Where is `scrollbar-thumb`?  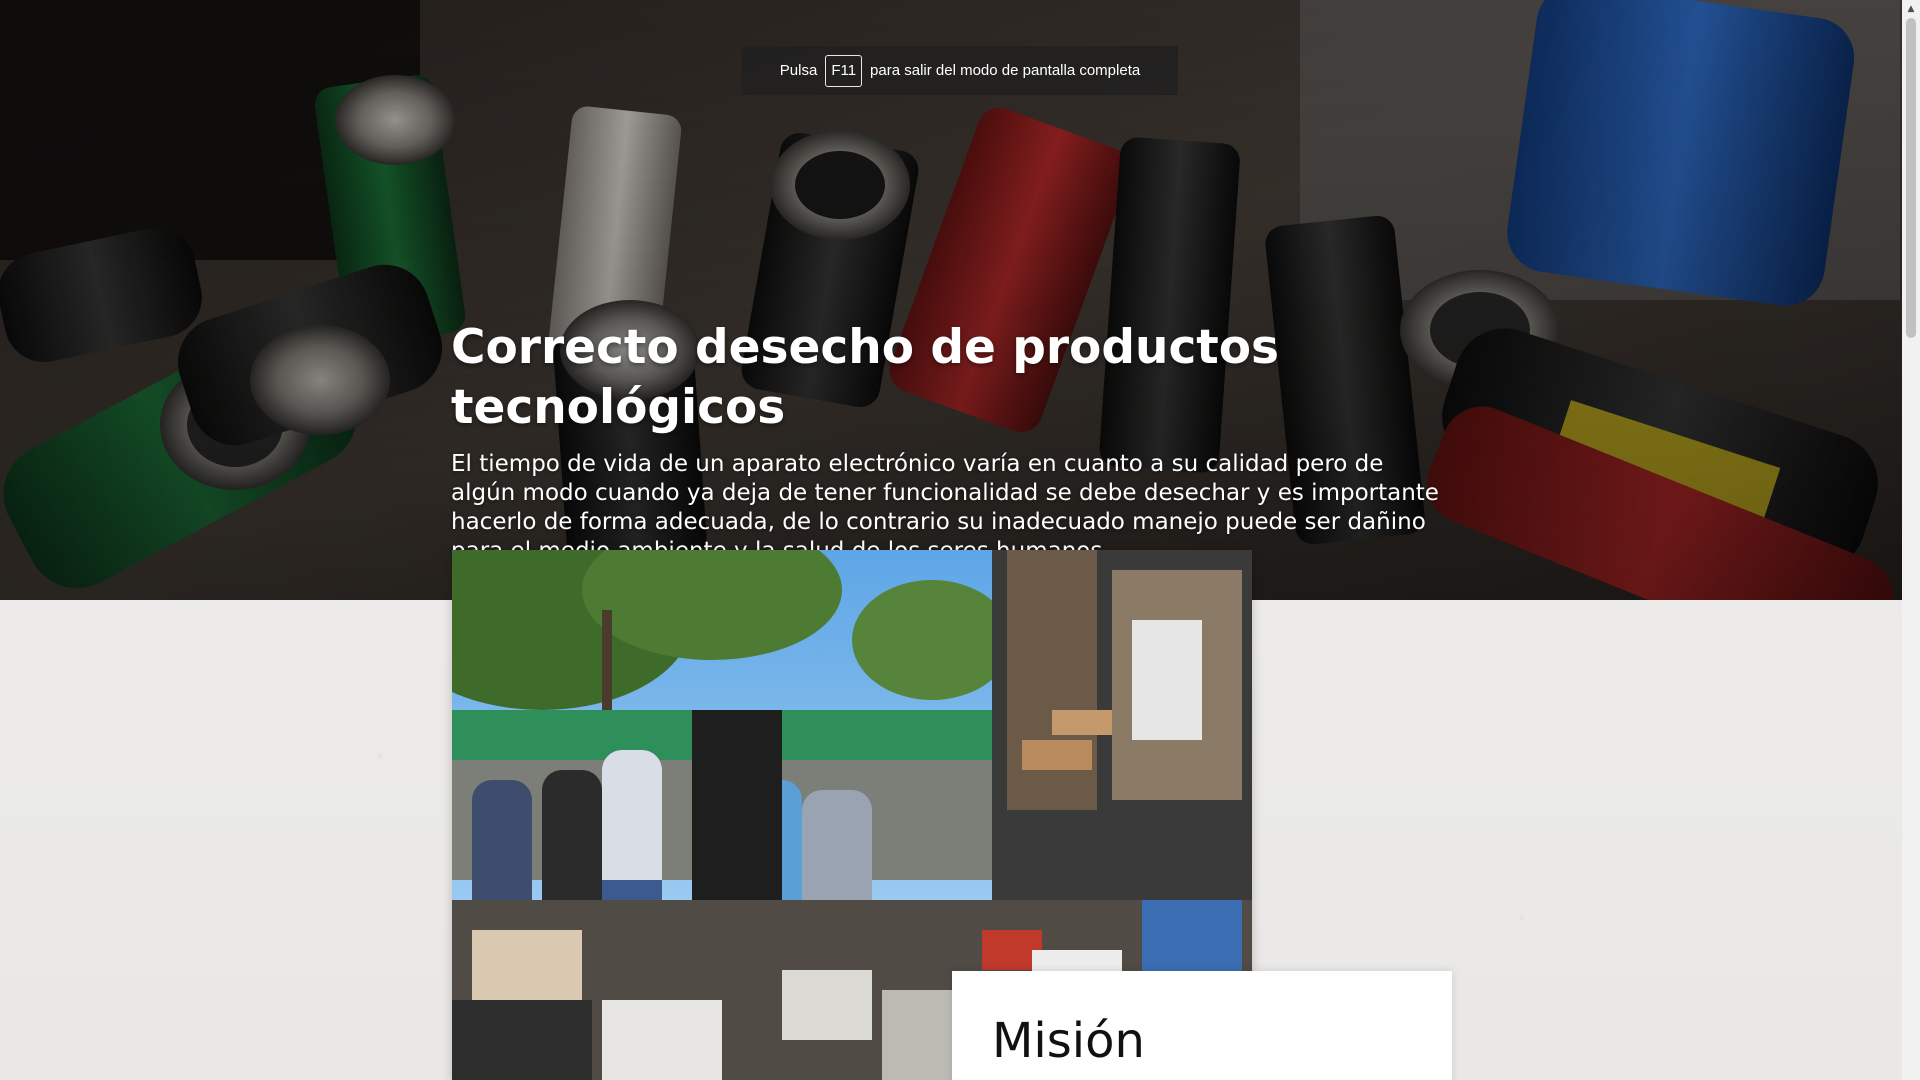 scrollbar-thumb is located at coordinates (1911, 178).